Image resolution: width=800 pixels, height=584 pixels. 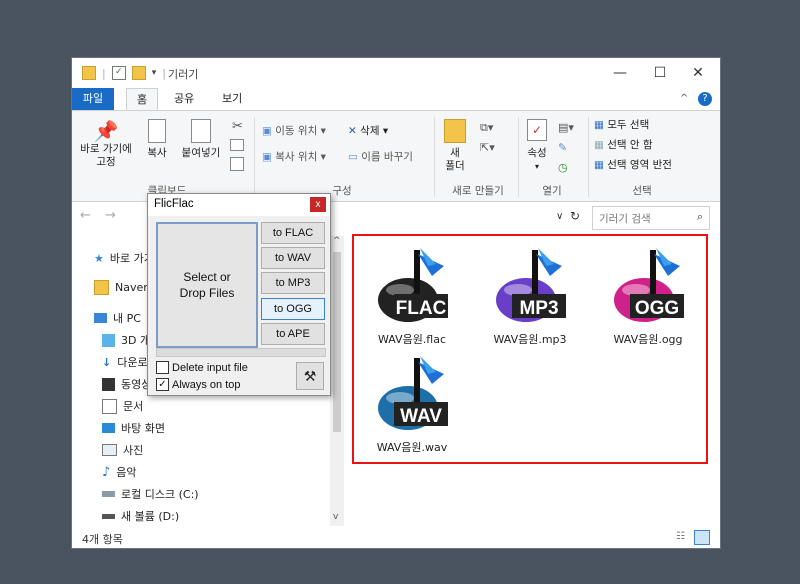 What do you see at coordinates (122, 450) in the screenshot?
I see `nav-item-pictures: 사진` at bounding box center [122, 450].